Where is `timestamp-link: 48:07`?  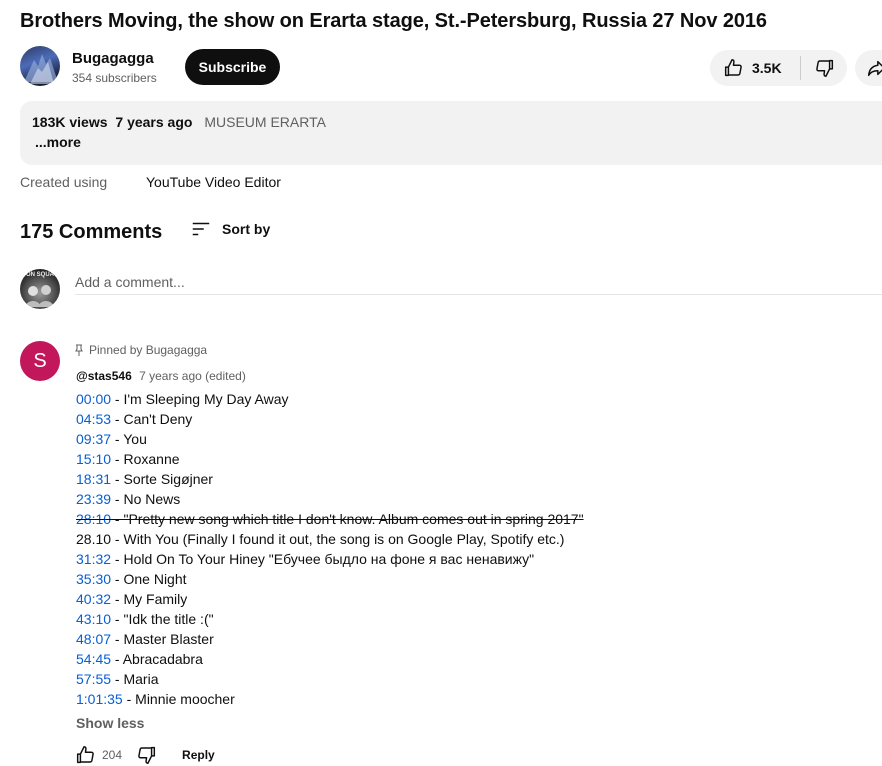
timestamp-link: 48:07 is located at coordinates (93, 639).